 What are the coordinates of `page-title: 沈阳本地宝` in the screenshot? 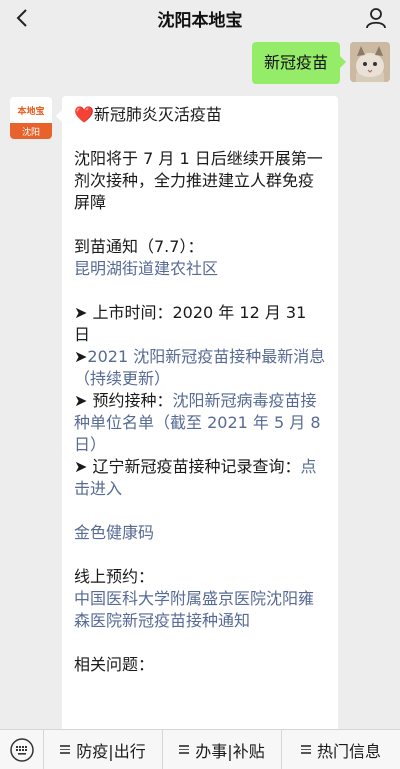 It's located at (200, 20).